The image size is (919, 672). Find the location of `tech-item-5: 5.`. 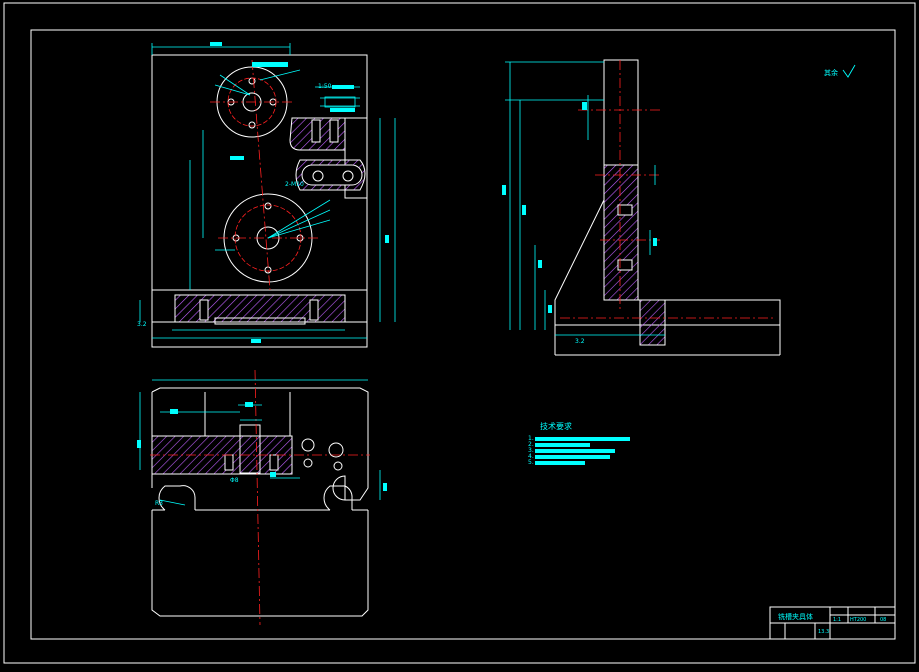

tech-item-5: 5. is located at coordinates (531, 462).